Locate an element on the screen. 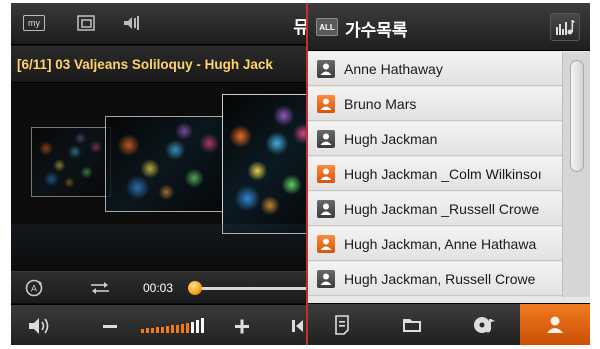 The image size is (600, 349). document-icon is located at coordinates (342, 325).